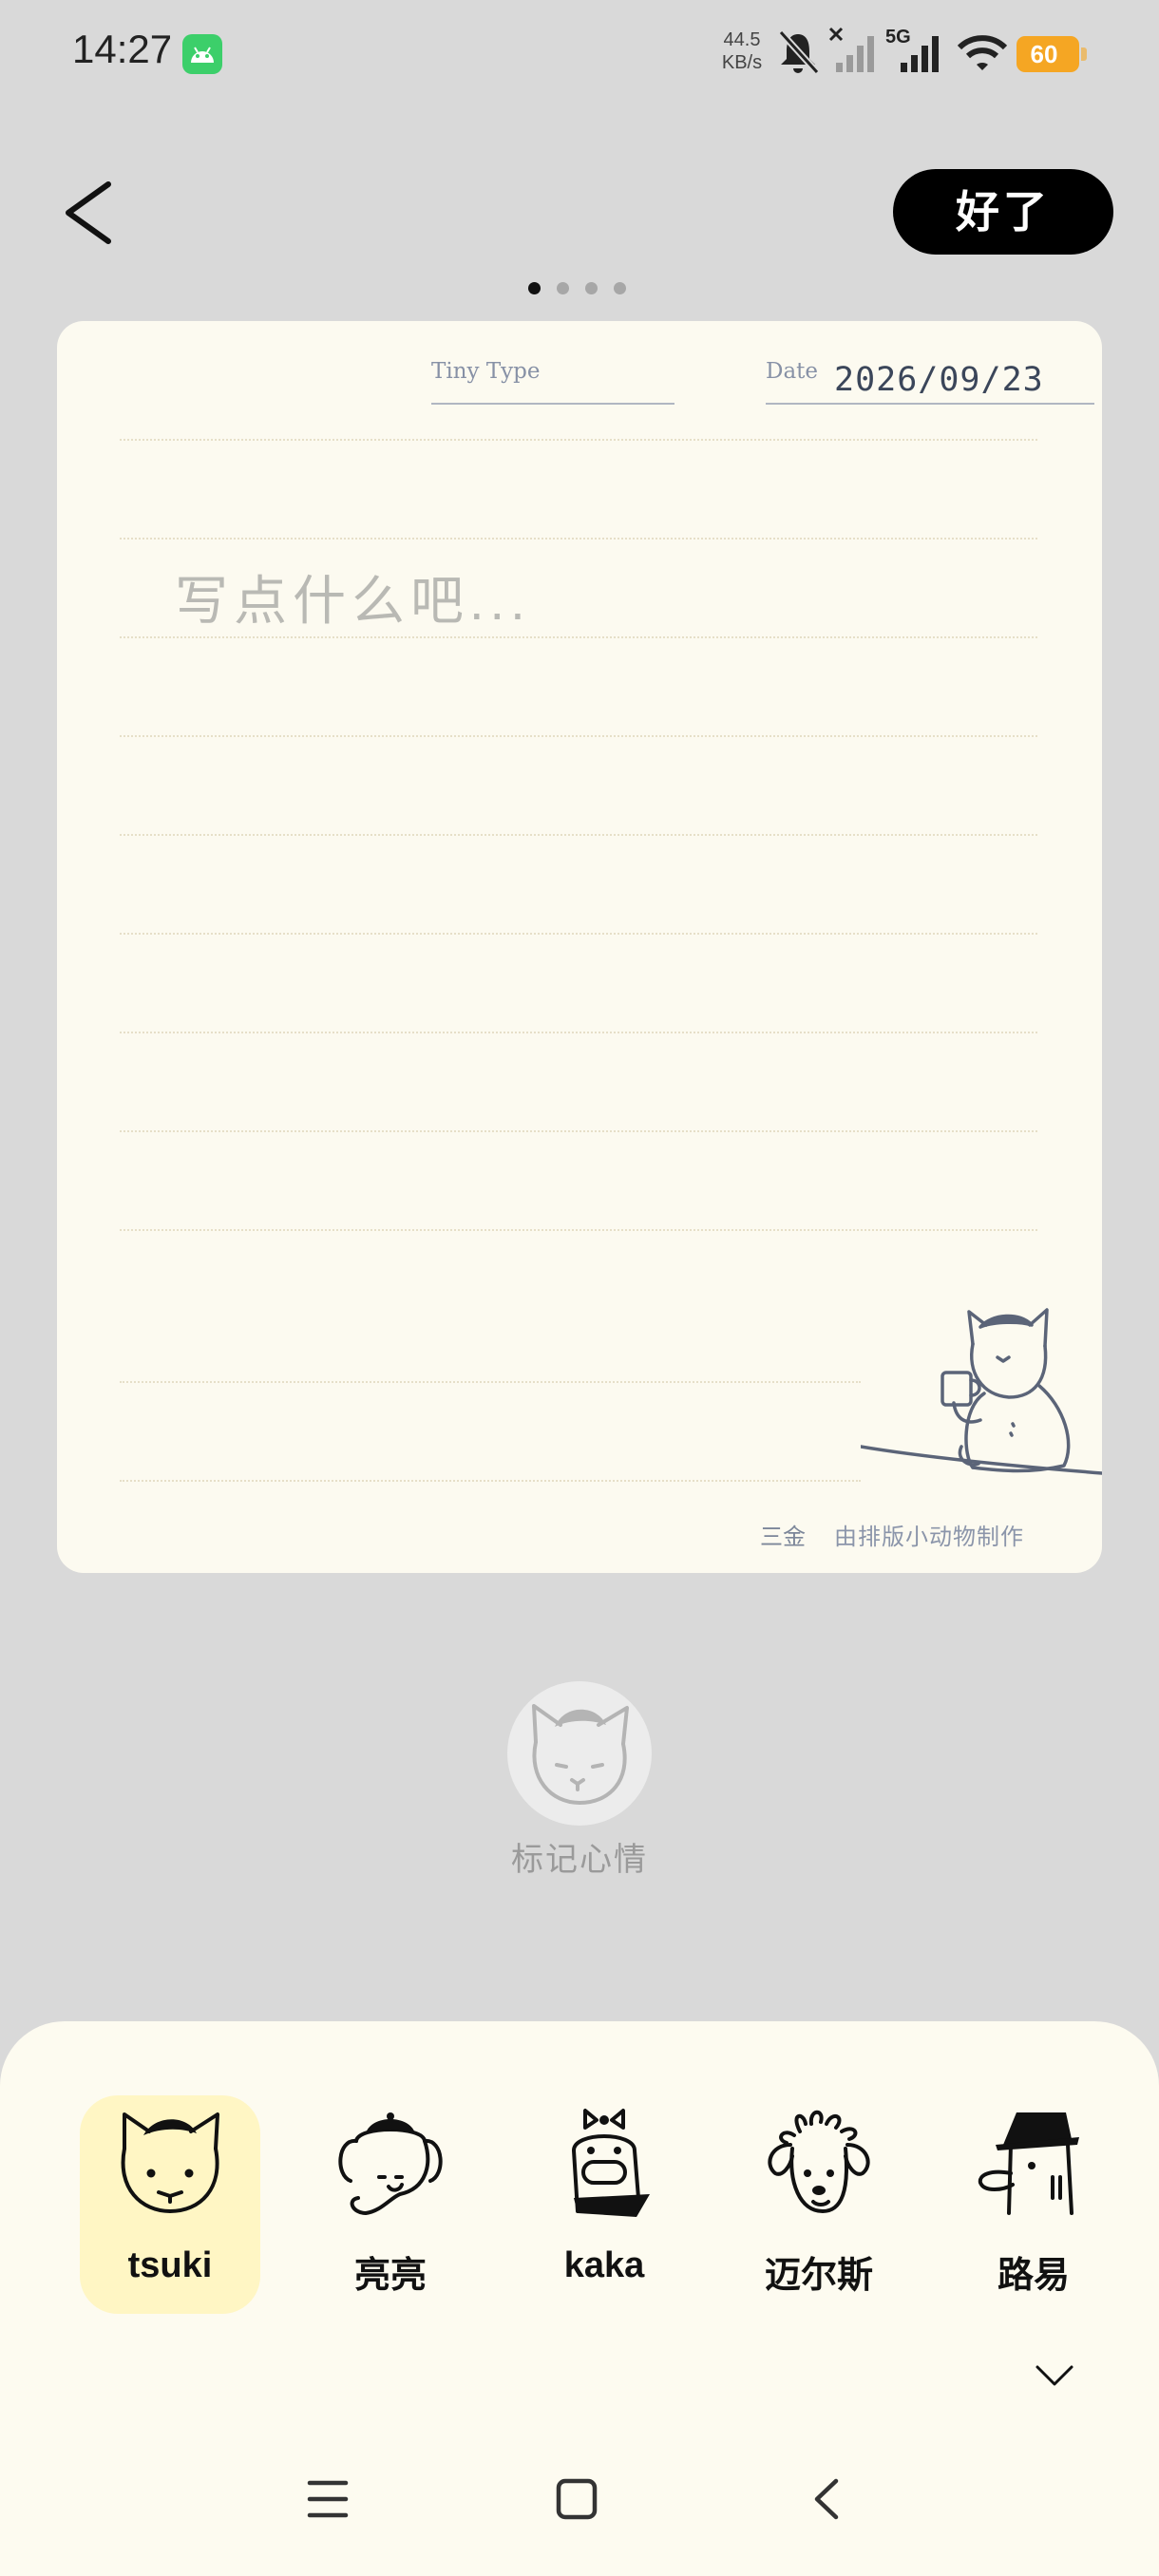  Describe the element at coordinates (390, 2163) in the screenshot. I see `elephant-beret-icon` at that location.